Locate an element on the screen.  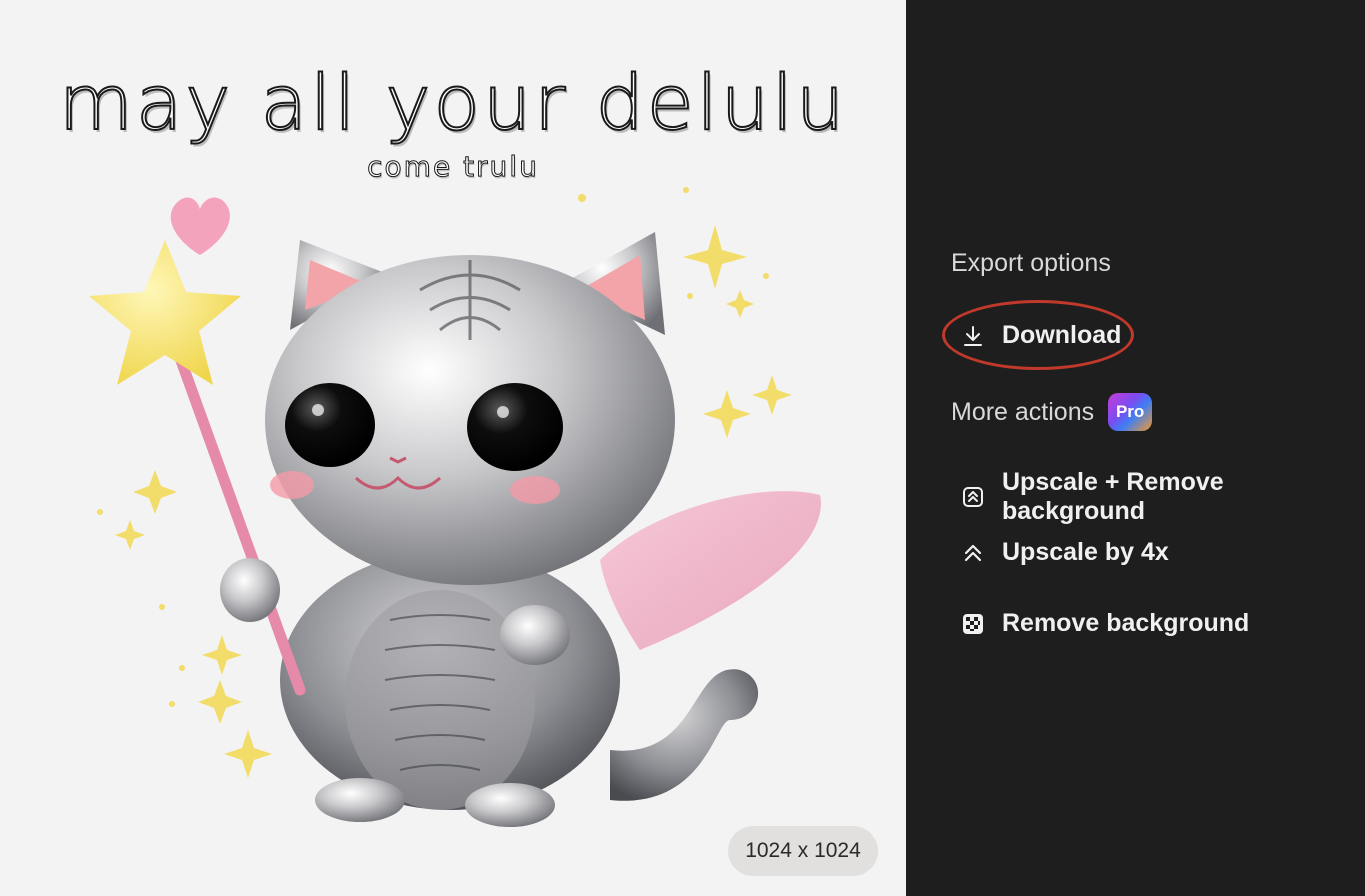
download-button: Download is located at coordinates (1041, 335).